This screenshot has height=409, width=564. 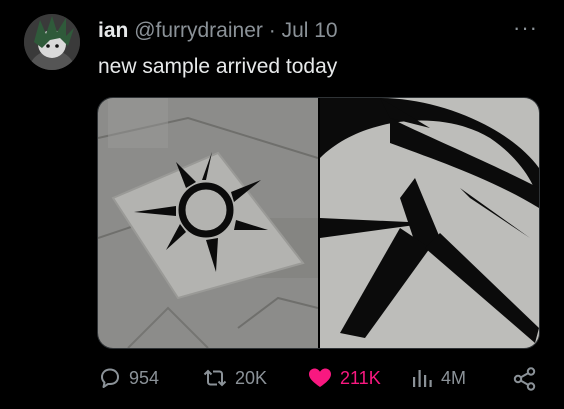 I want to click on user-handle: @furrydrainer, so click(x=198, y=30).